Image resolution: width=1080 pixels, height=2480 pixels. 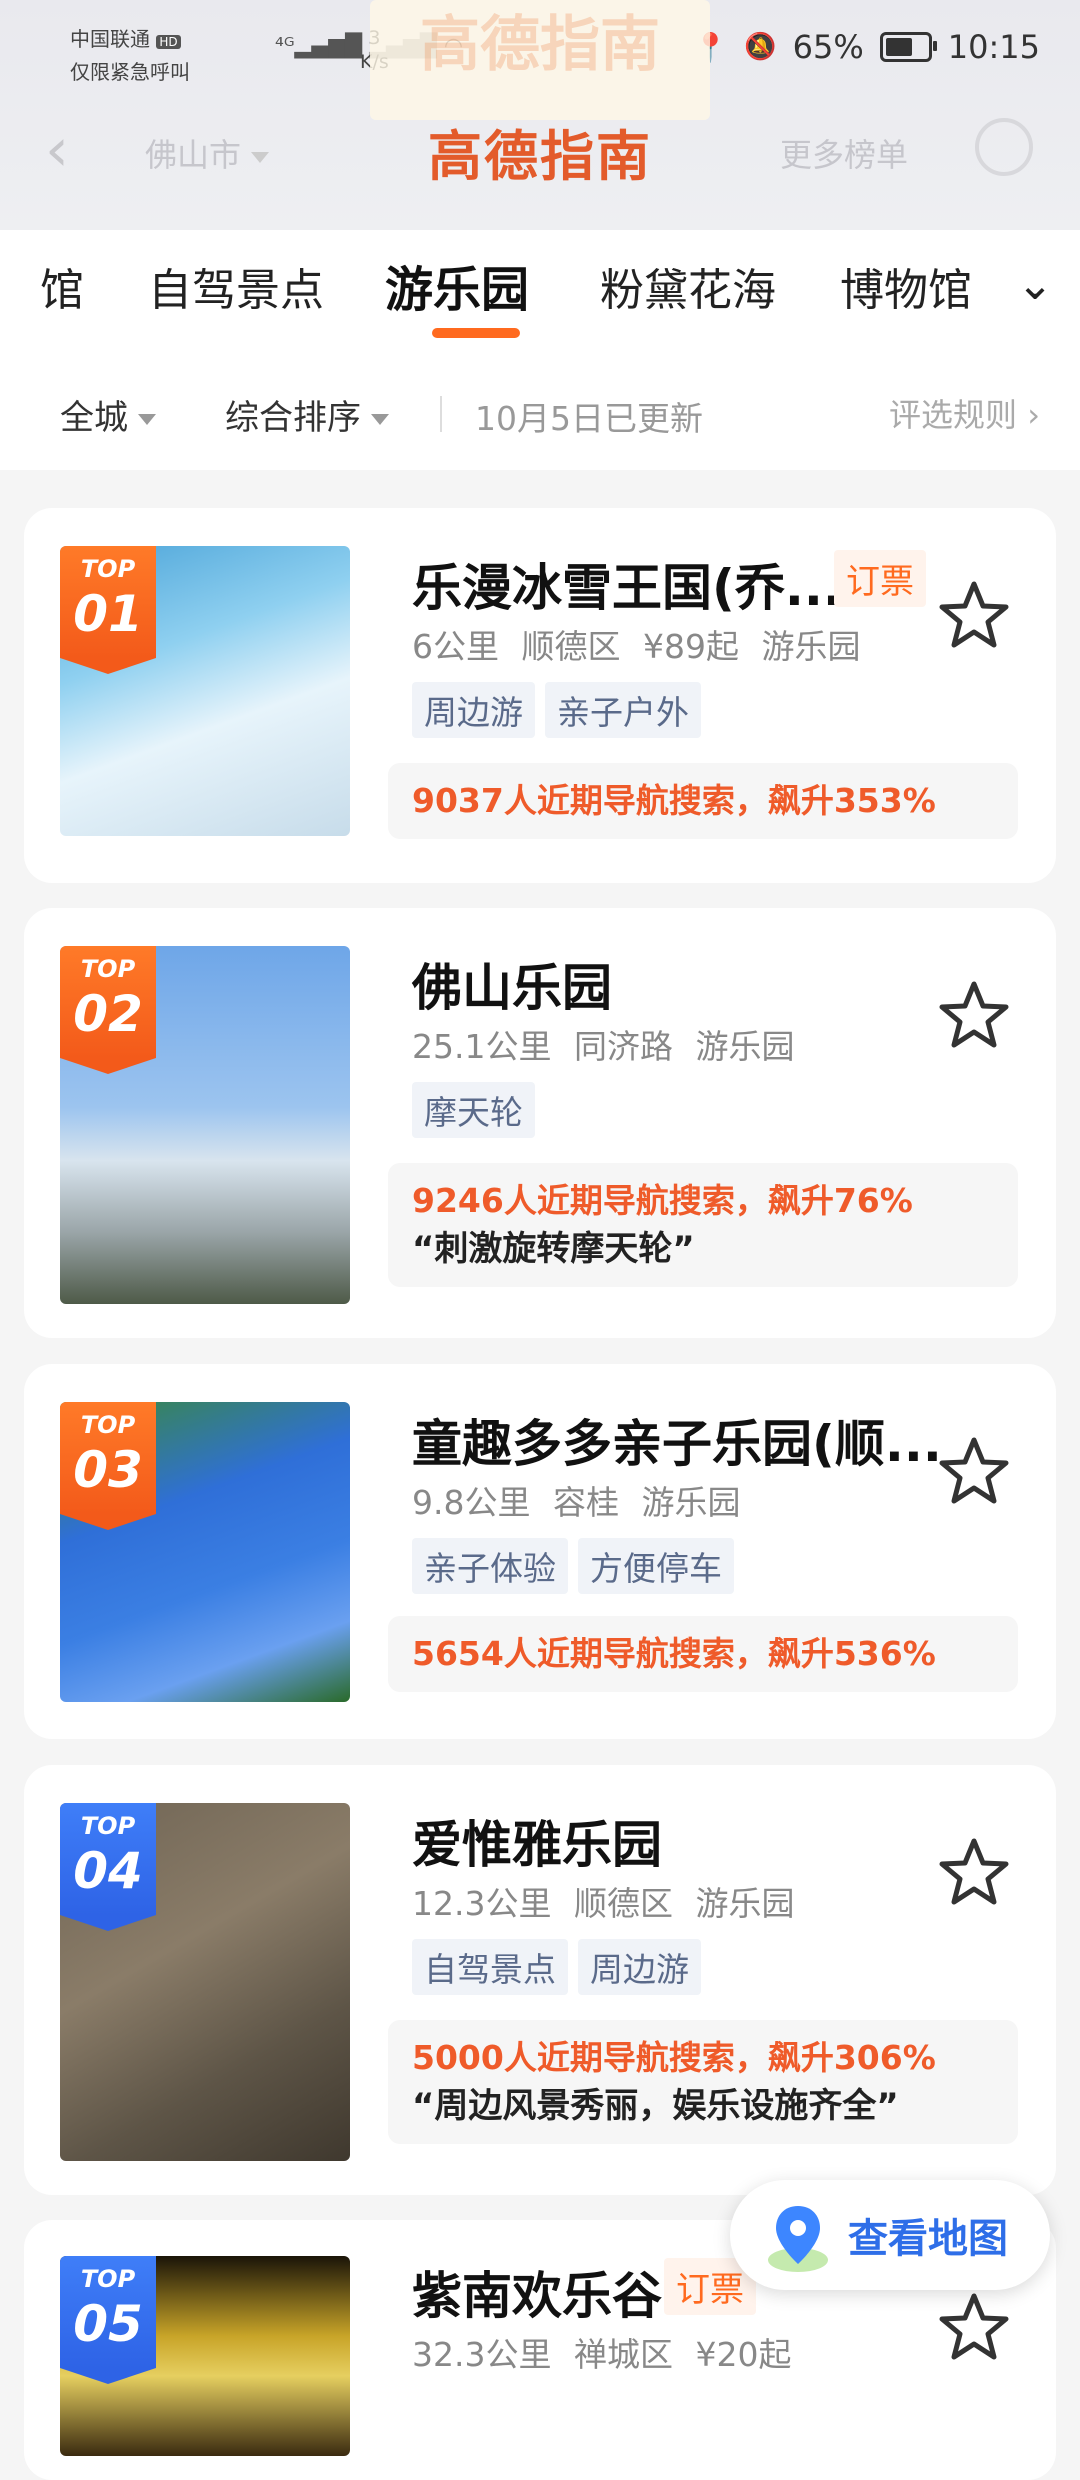 I want to click on carrier-name: 中国联通, so click(x=110, y=39).